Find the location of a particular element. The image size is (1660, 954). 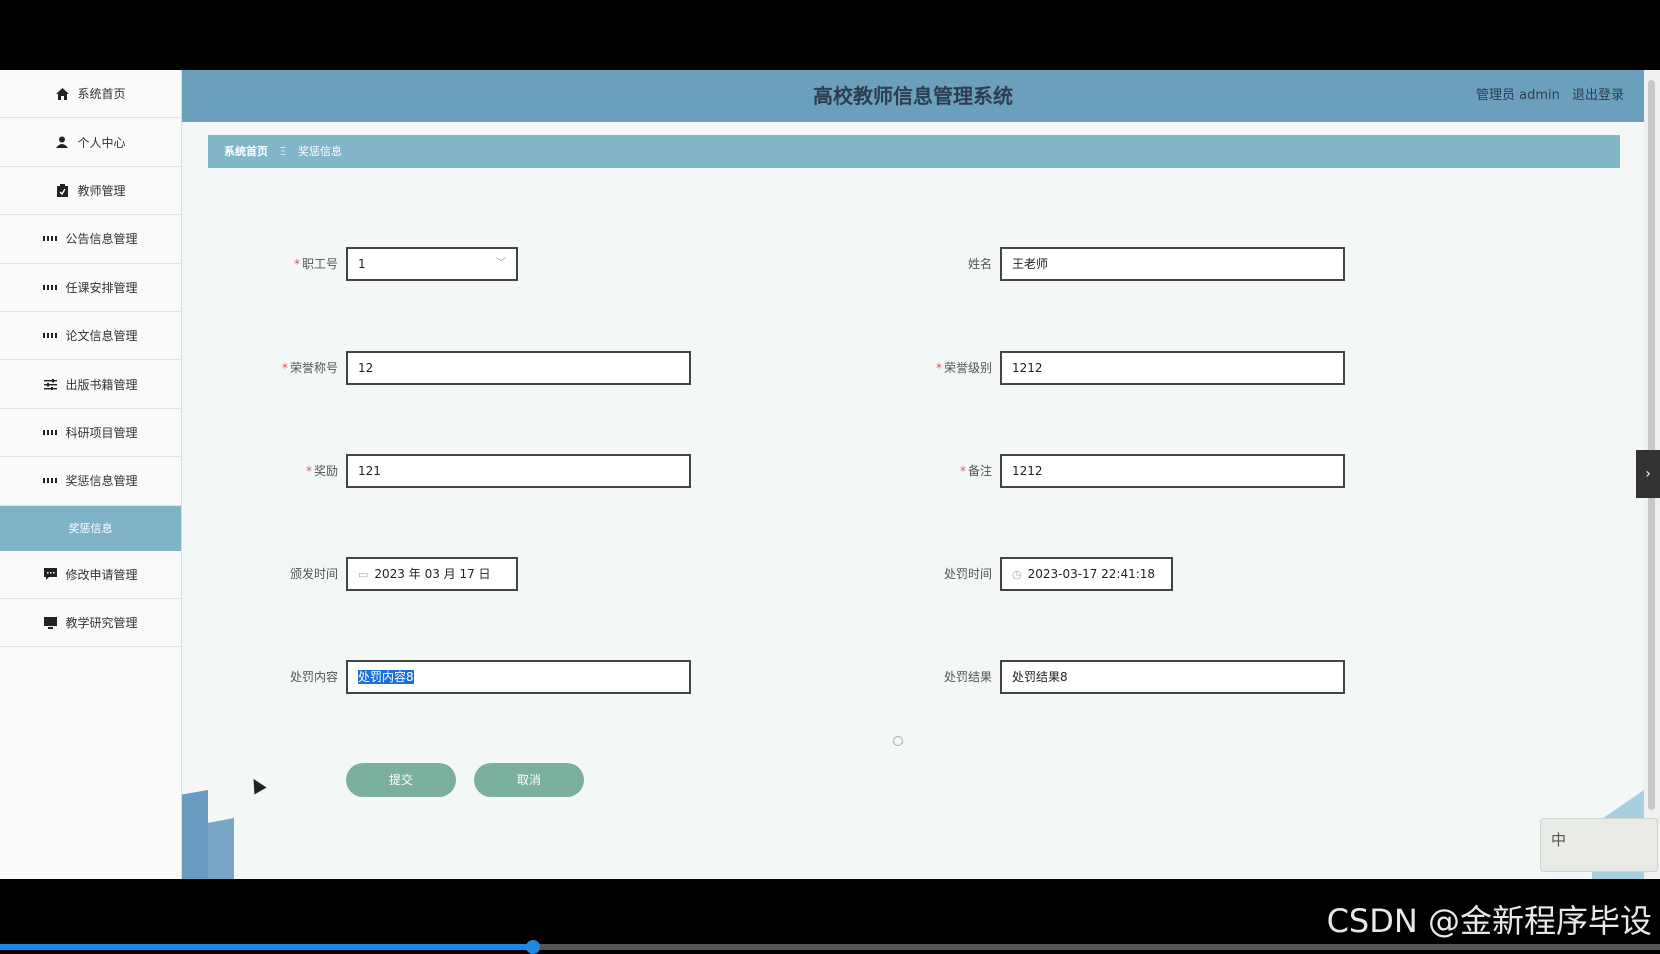

punish-content-label: 处罚内容 is located at coordinates (313, 677).